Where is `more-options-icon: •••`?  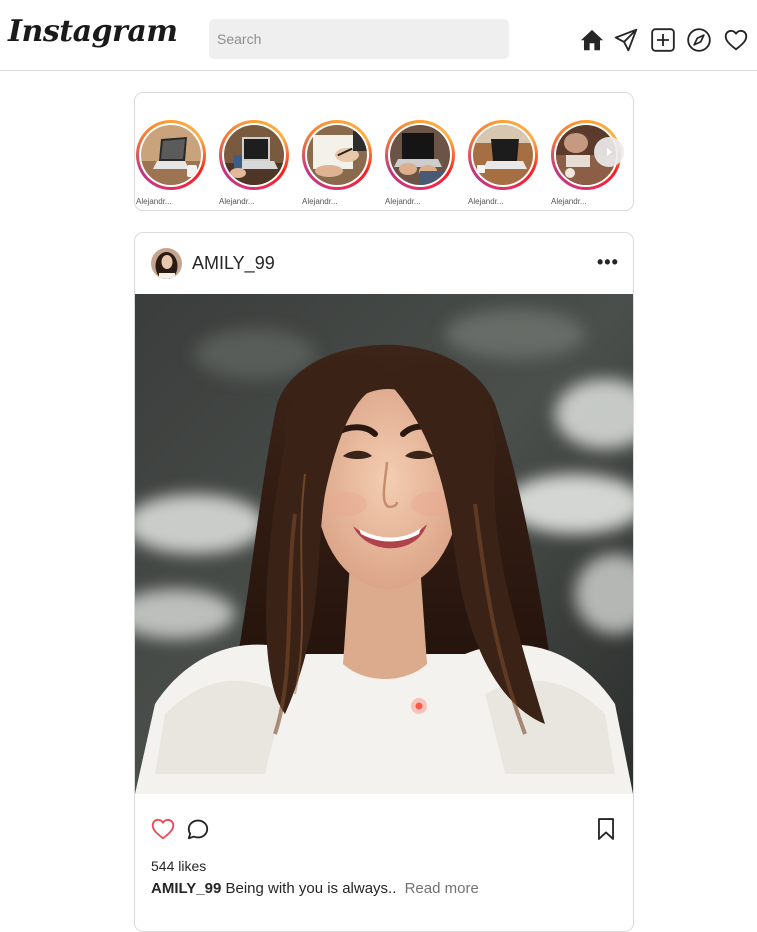
more-options-icon: ••• is located at coordinates (608, 262).